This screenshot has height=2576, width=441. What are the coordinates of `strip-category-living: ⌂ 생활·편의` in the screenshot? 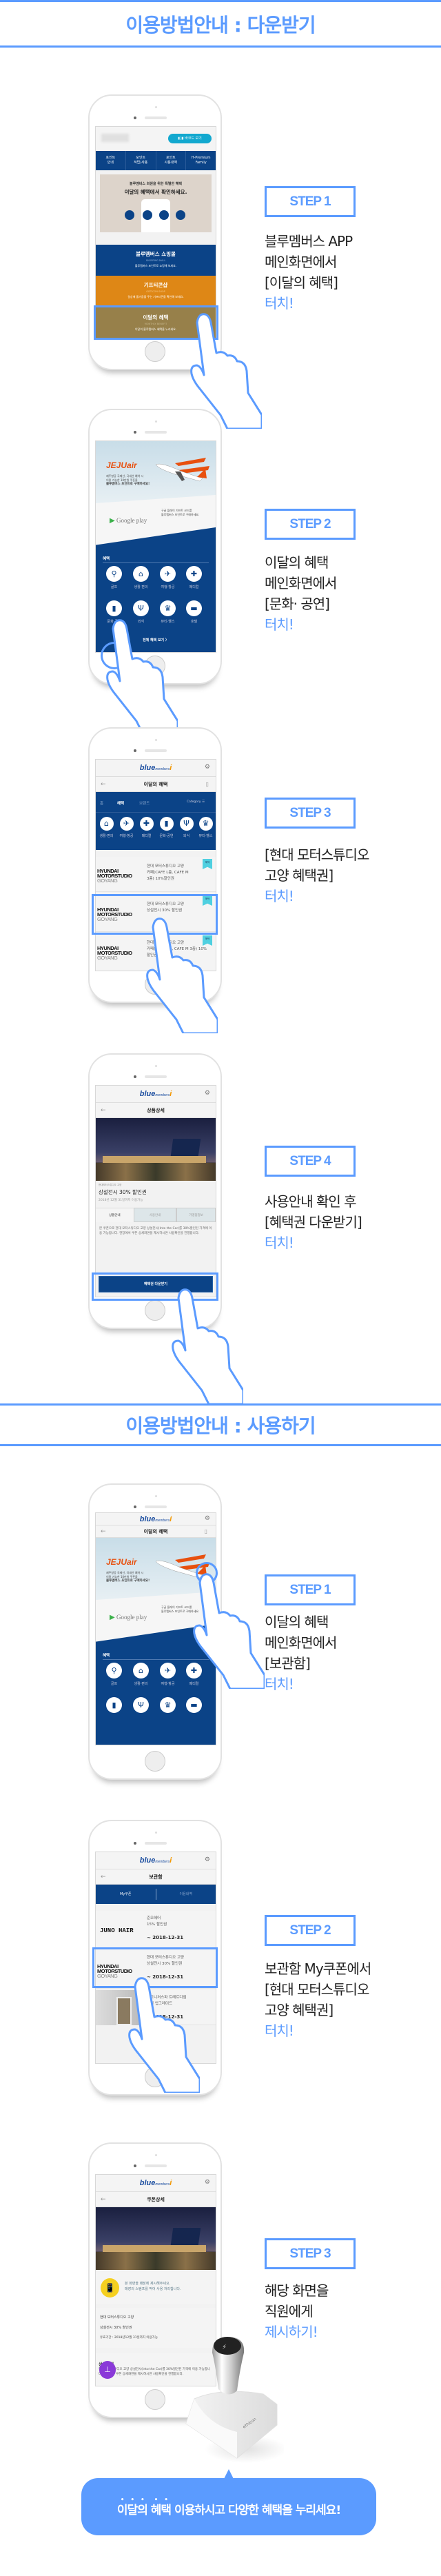 It's located at (106, 827).